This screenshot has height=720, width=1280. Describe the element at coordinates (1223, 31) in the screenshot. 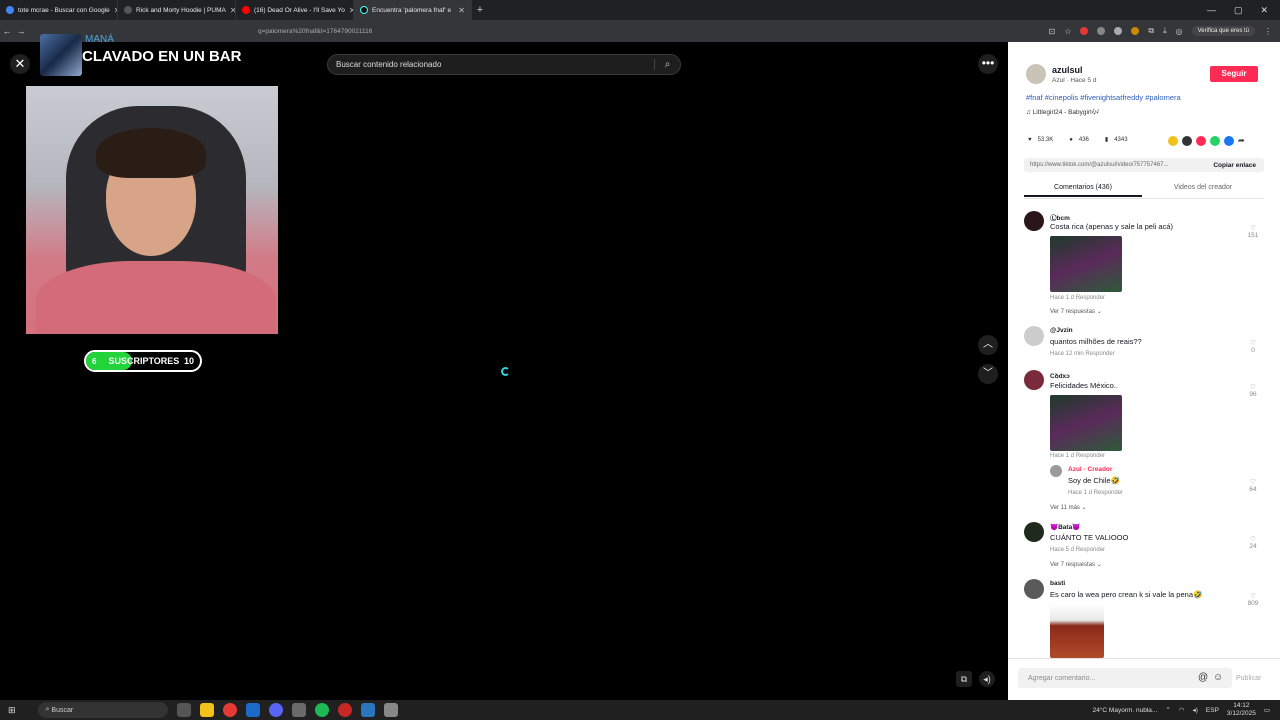

I see `verify-badge: Verifica que eres tú` at that location.